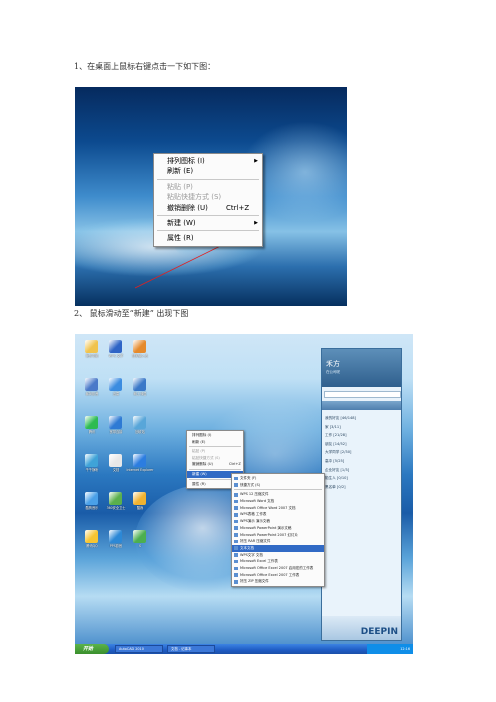 The height and width of the screenshot is (702, 496). I want to click on menu-item: 文本文档, so click(278, 548).